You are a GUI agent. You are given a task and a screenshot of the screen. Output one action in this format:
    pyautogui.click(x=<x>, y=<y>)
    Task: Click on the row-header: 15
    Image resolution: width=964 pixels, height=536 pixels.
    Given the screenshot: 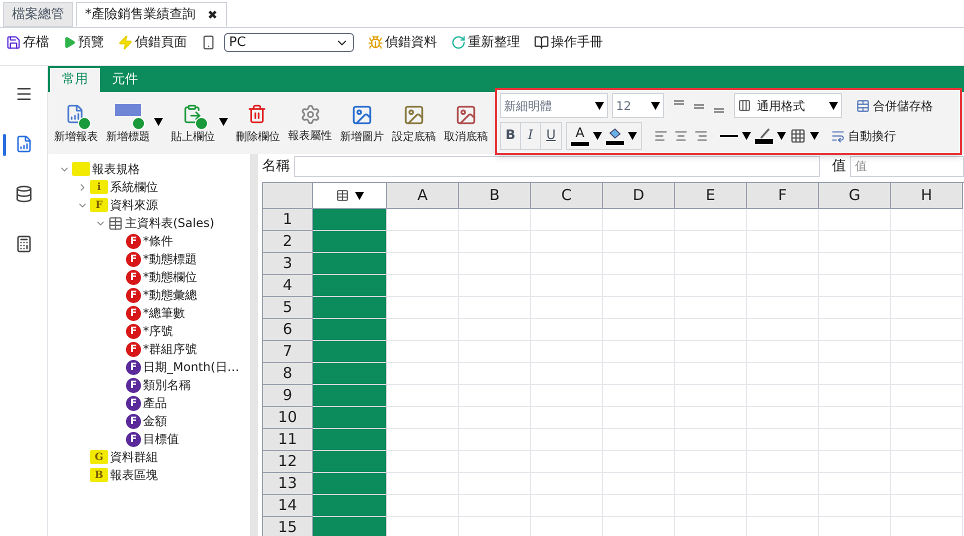 What is the action you would take?
    pyautogui.click(x=288, y=526)
    